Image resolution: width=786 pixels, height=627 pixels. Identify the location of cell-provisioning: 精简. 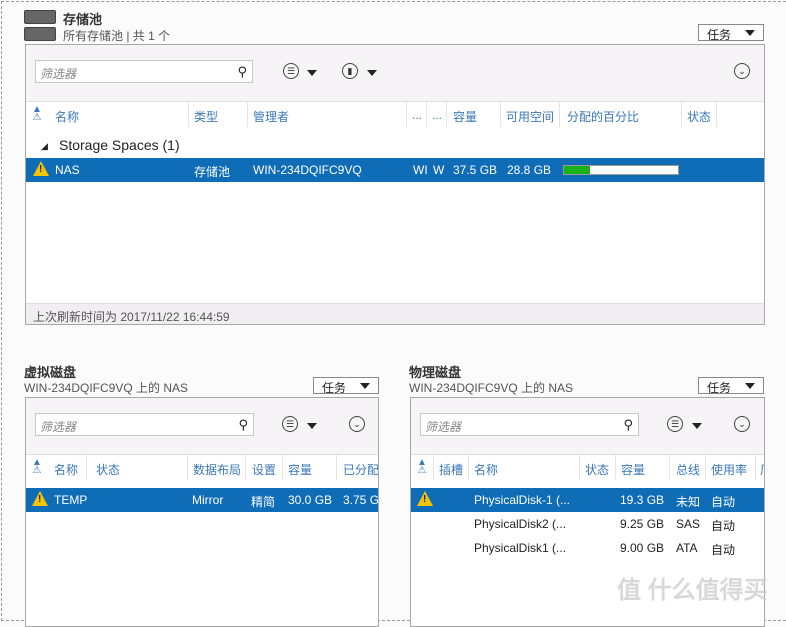
(263, 502).